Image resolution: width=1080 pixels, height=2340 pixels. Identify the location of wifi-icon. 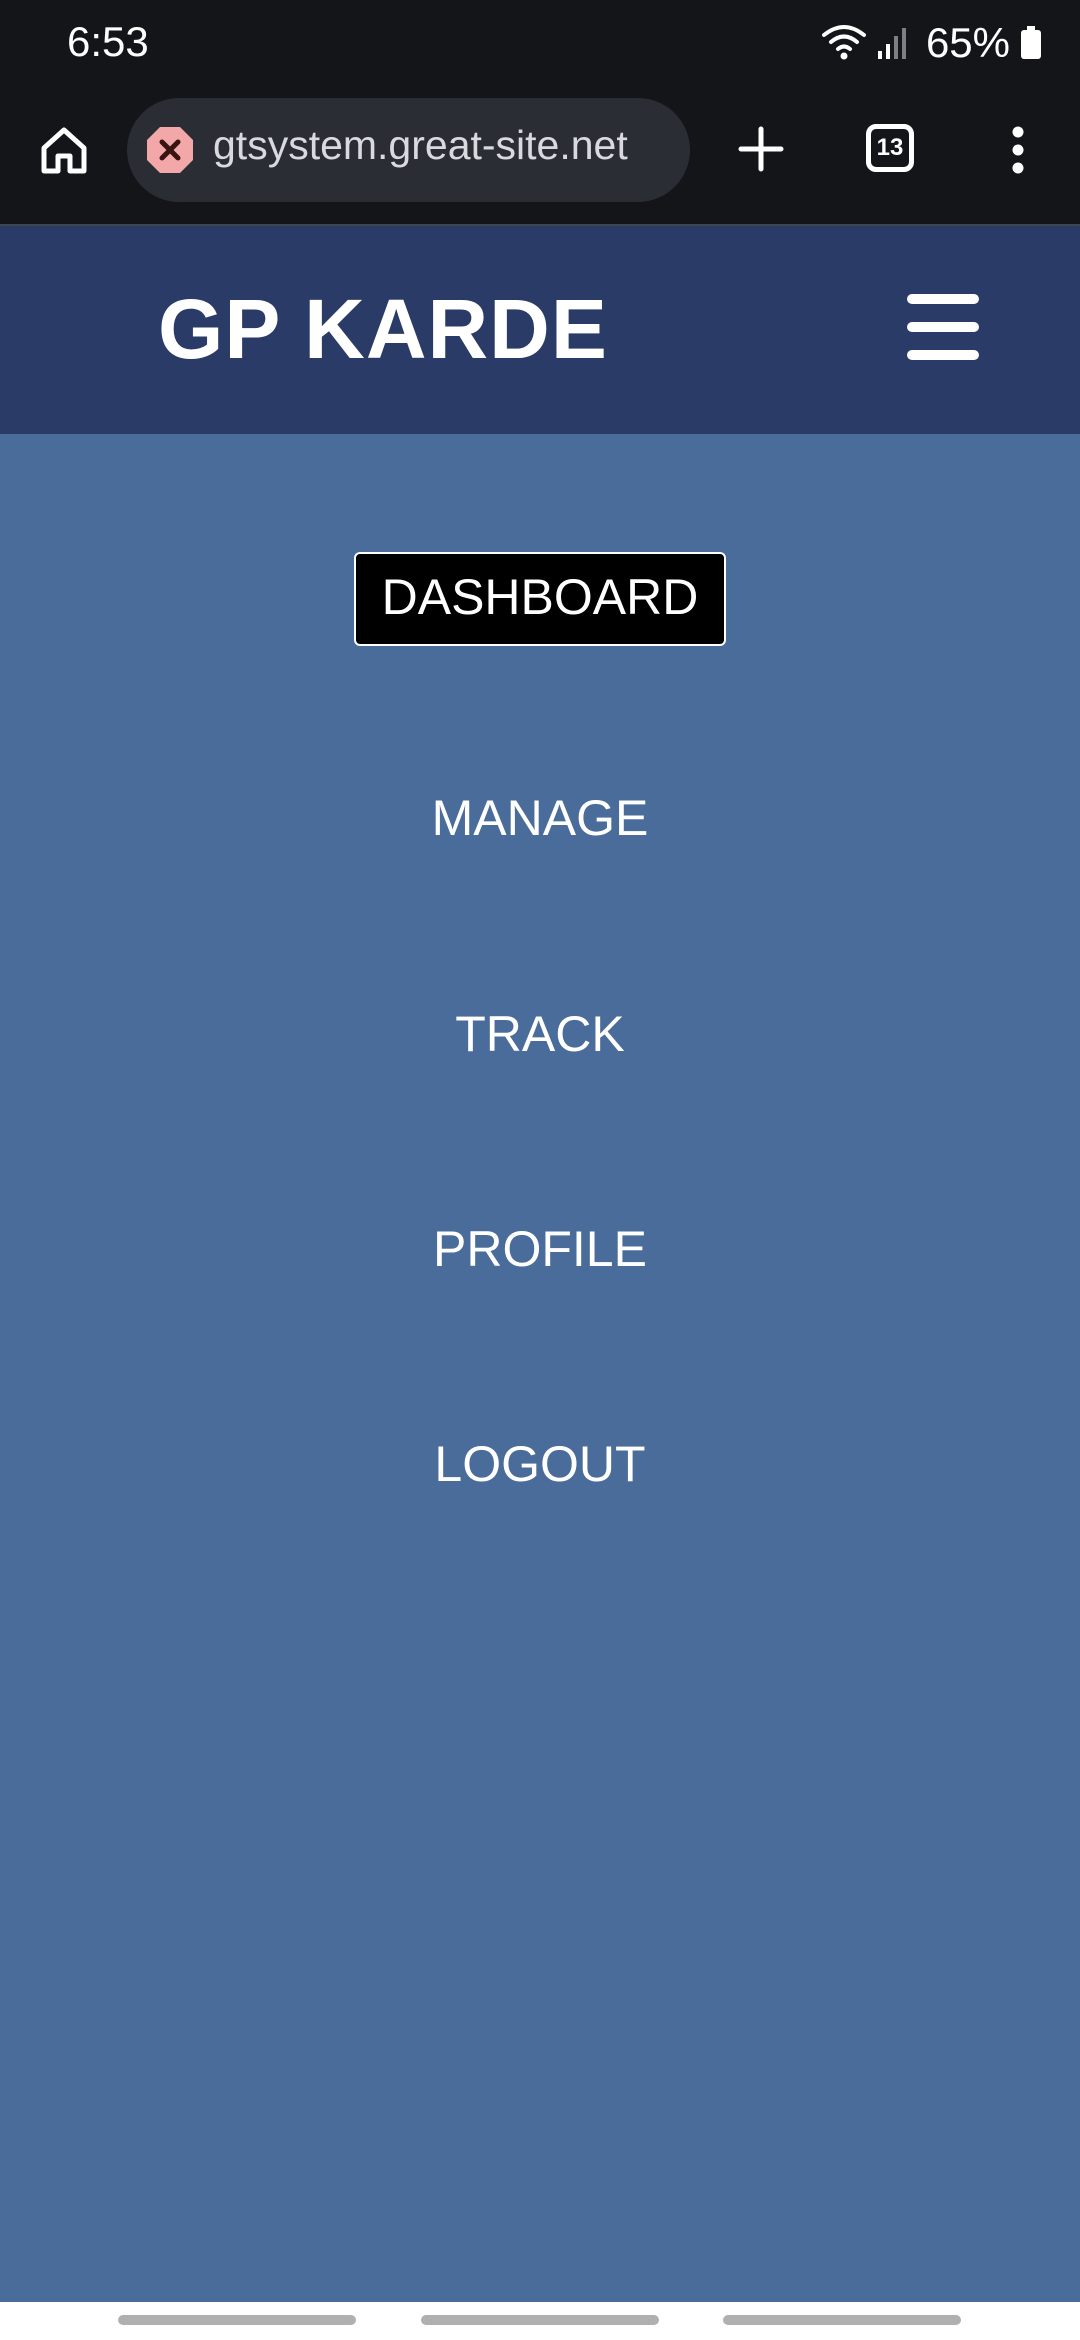
(843, 42).